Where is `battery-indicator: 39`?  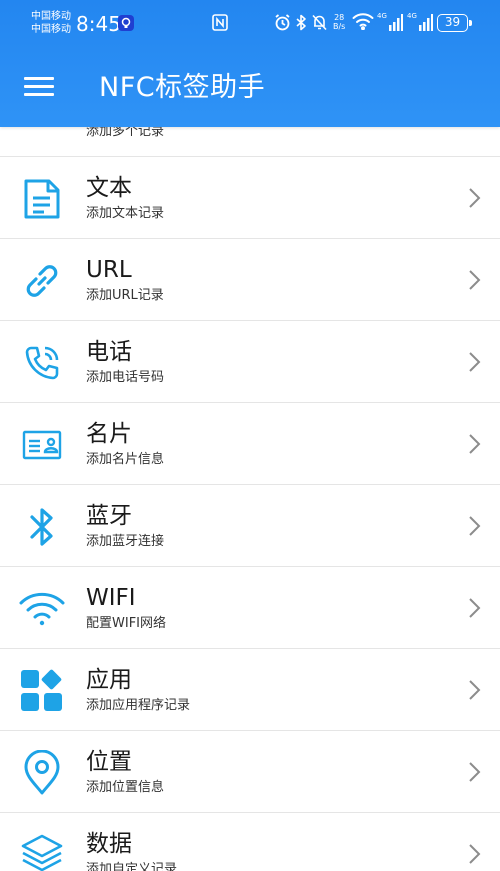
battery-indicator: 39 is located at coordinates (454, 23).